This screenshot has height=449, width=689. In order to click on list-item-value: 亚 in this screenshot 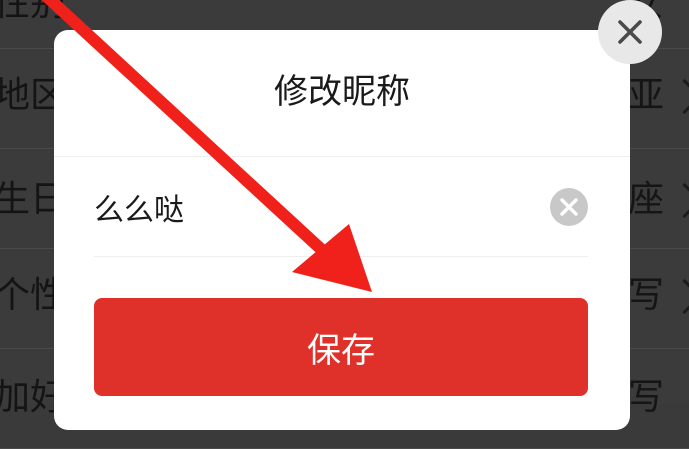, I will do `click(646, 95)`.